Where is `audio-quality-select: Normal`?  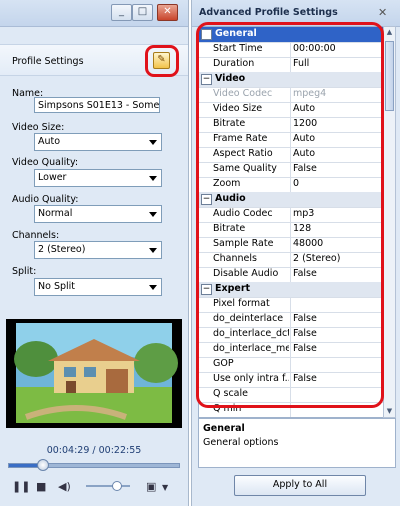
audio-quality-select: Normal is located at coordinates (98, 214).